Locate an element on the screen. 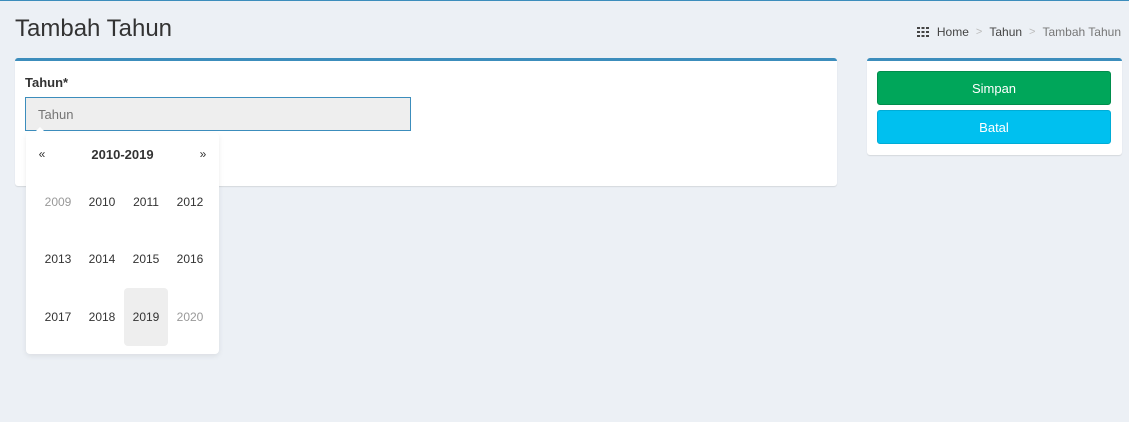  year-cell: 2012 is located at coordinates (190, 202).